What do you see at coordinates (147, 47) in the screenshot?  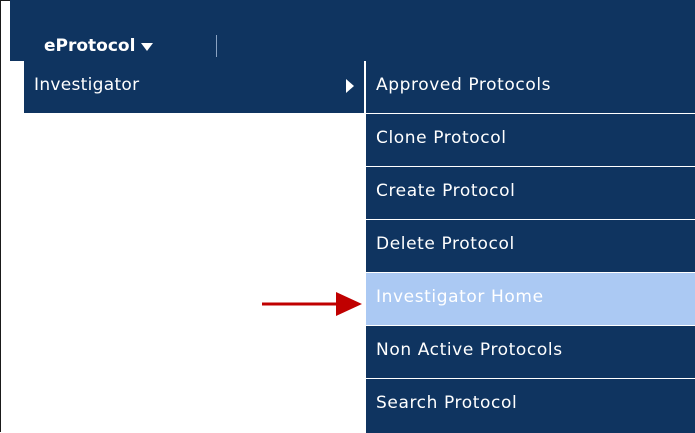 I see `chevron-down-icon` at bounding box center [147, 47].